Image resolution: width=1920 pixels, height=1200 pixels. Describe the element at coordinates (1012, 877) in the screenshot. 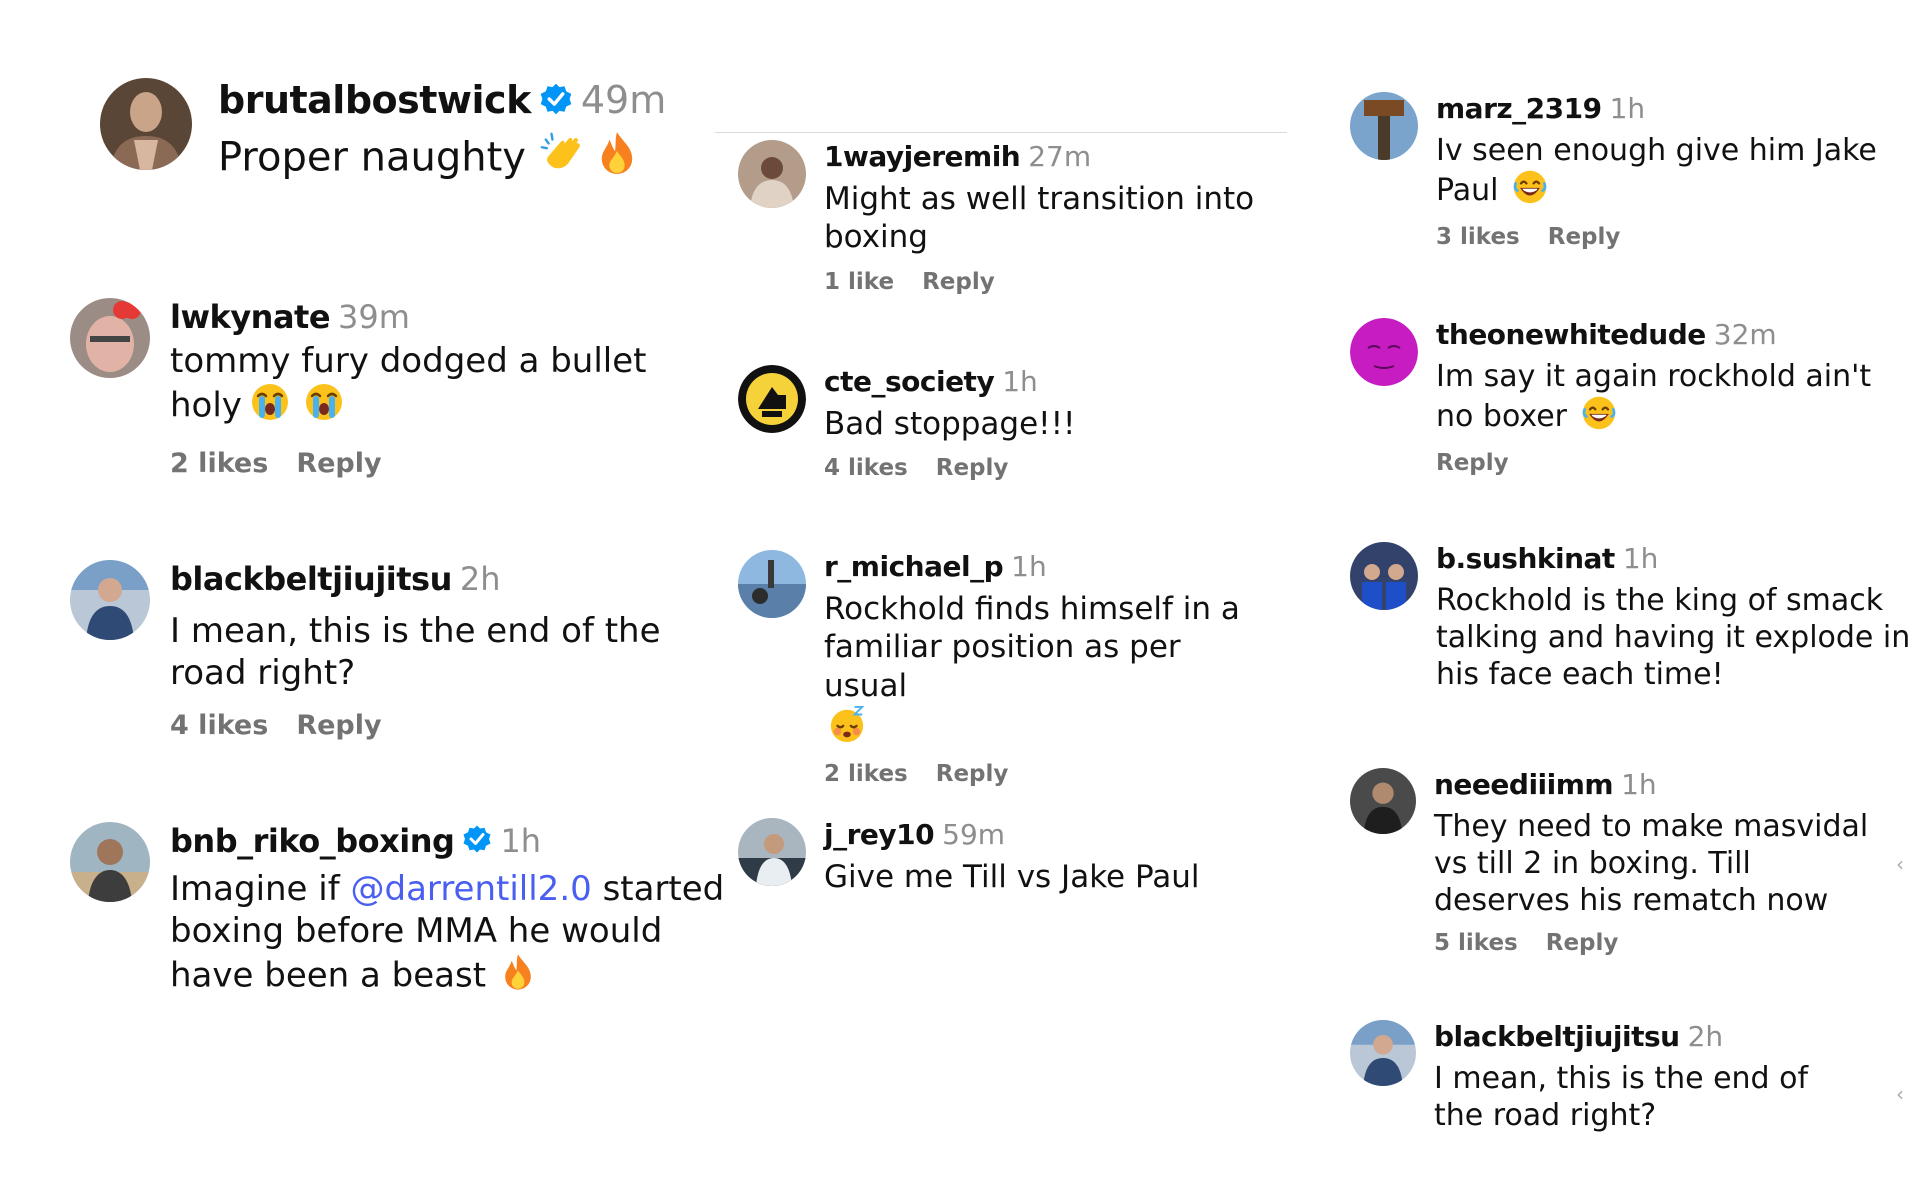

I see `comment-text: Give me Till vs Jake Paul` at that location.